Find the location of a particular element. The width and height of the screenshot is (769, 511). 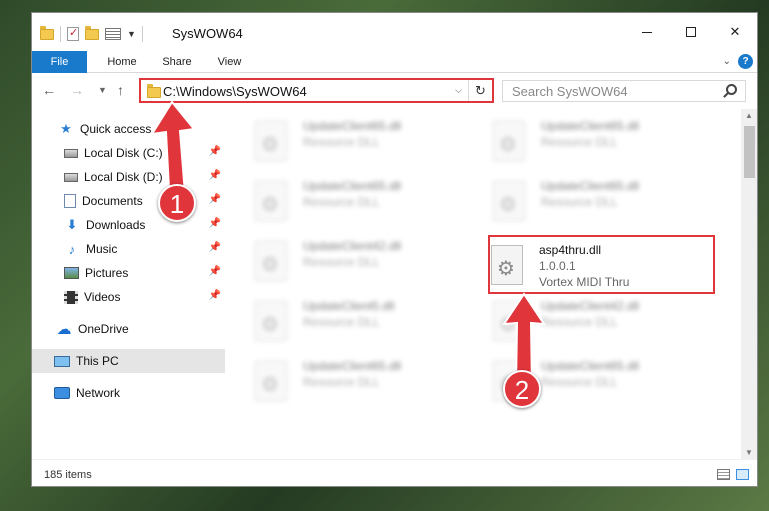

details-view-icon is located at coordinates (723, 474).